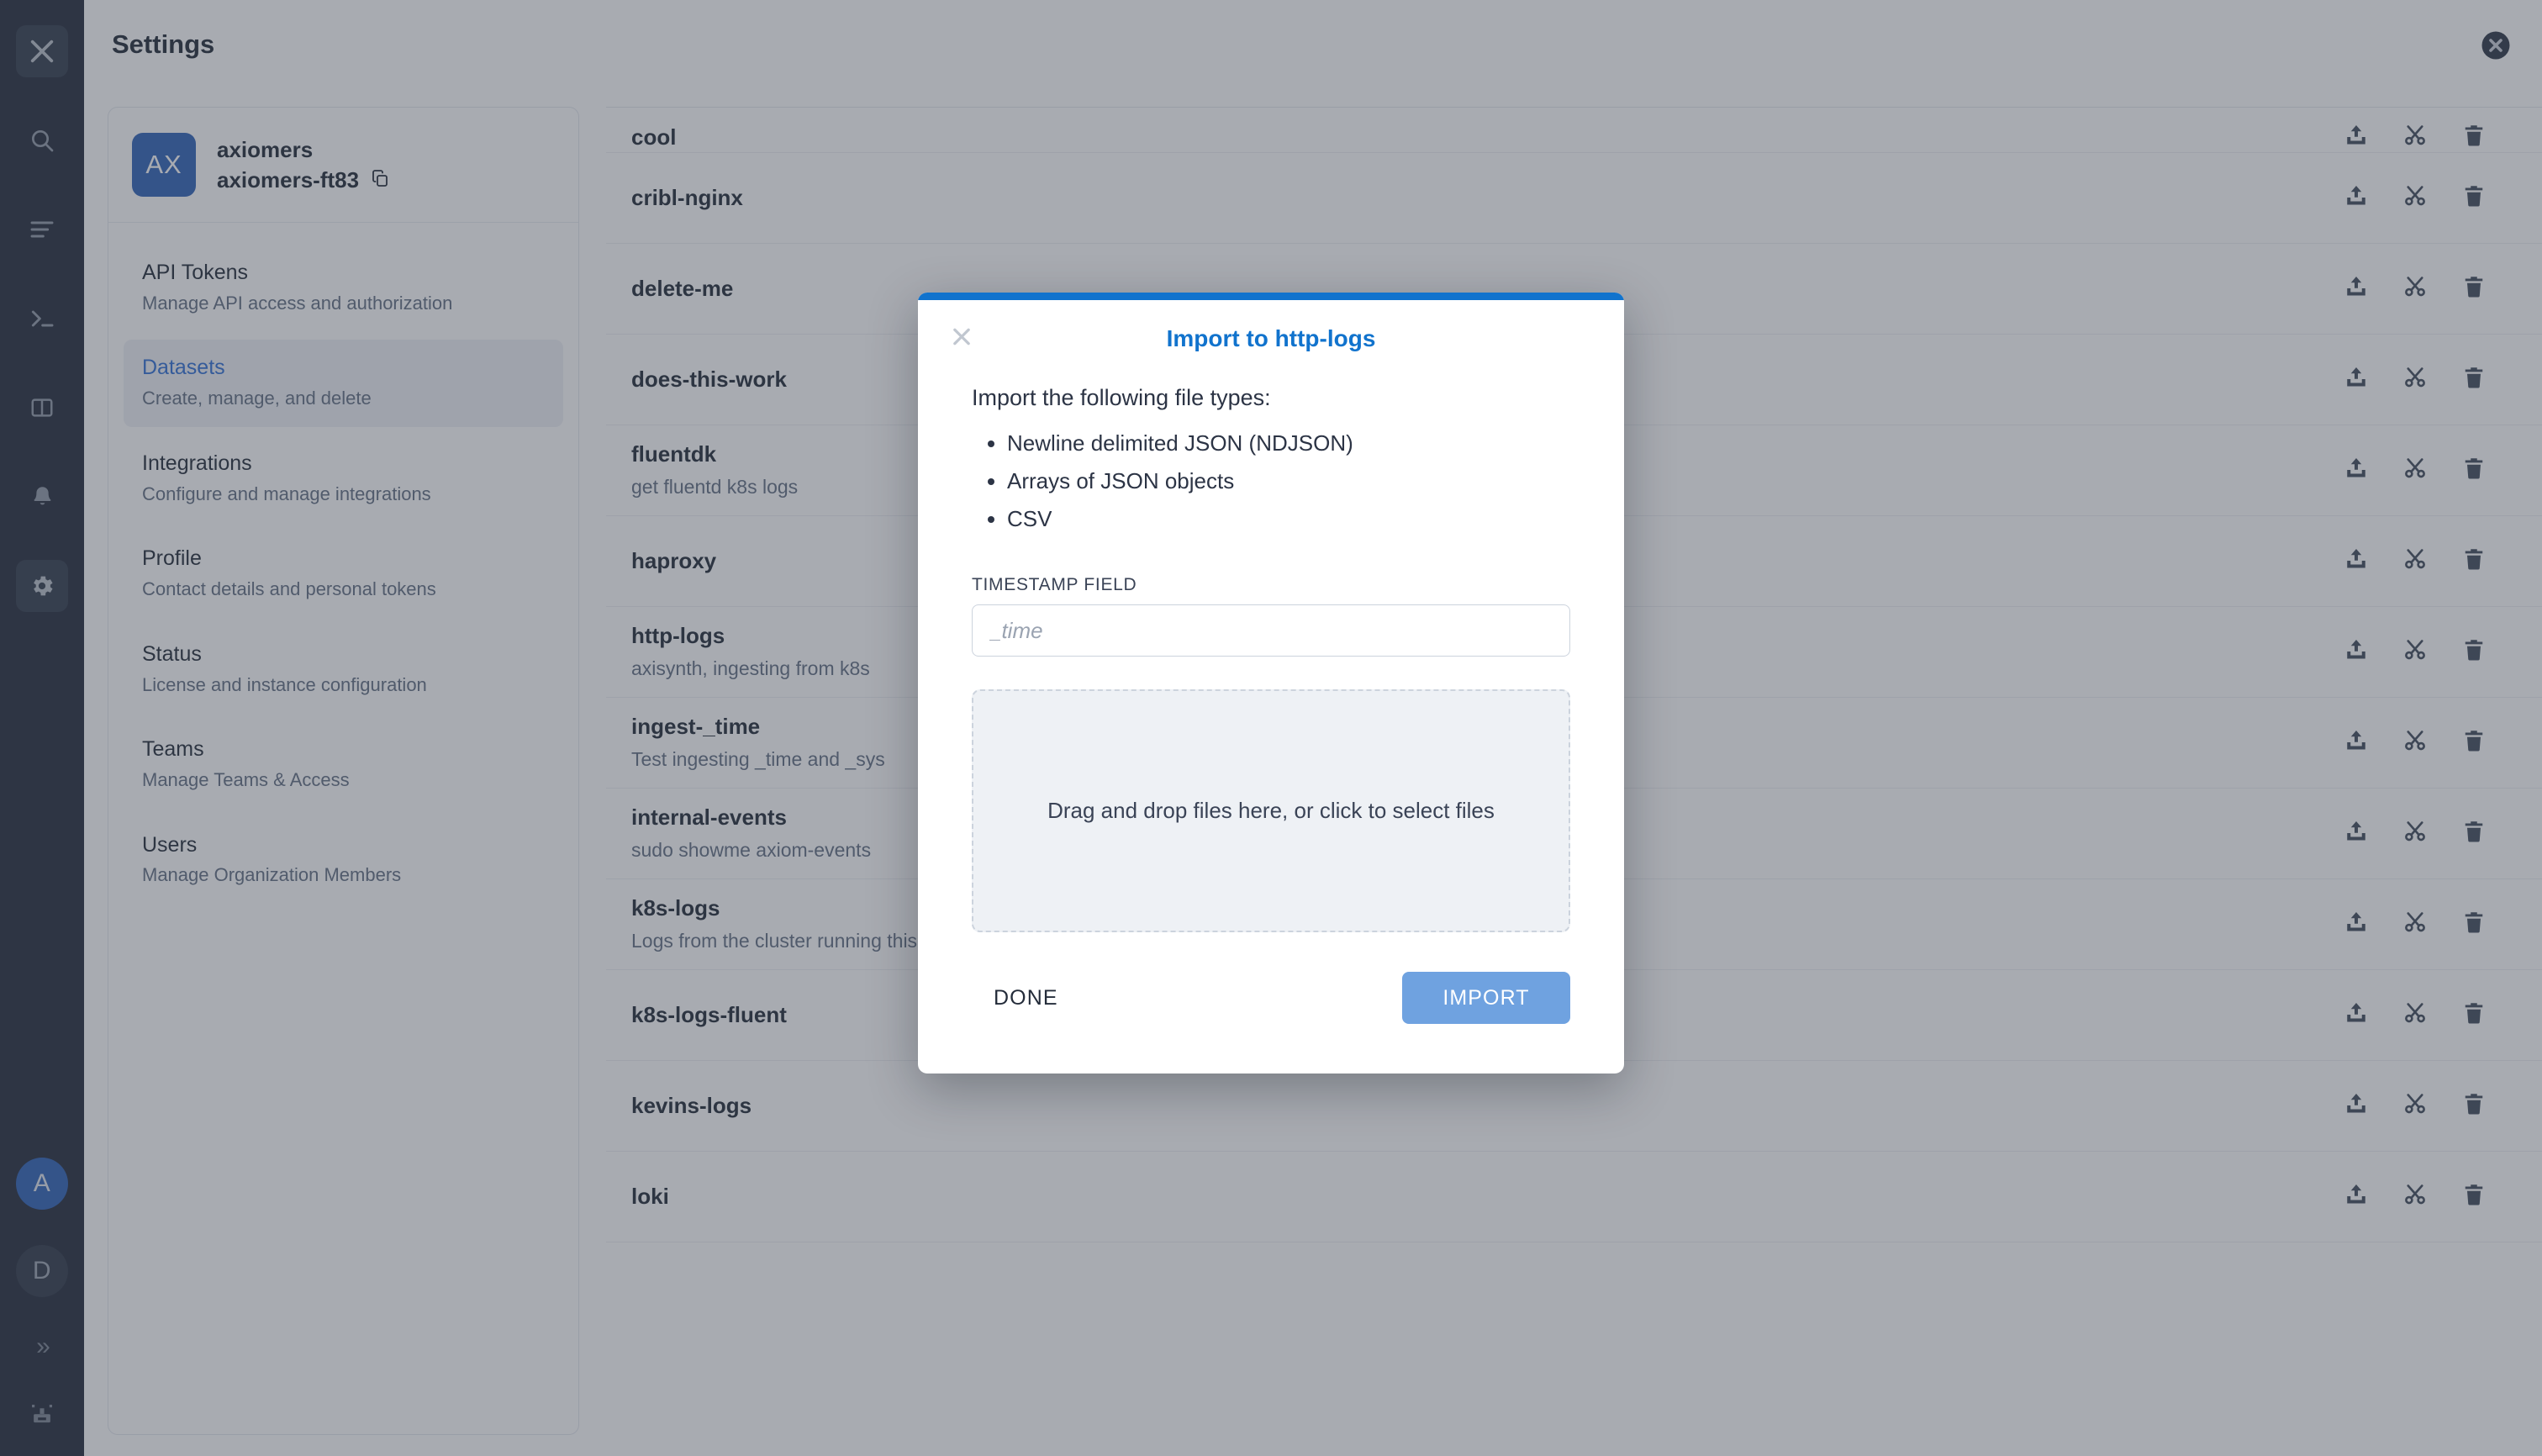 The image size is (2542, 1456). What do you see at coordinates (1121, 397) in the screenshot?
I see `modal-lead-text: Import the following file types:` at bounding box center [1121, 397].